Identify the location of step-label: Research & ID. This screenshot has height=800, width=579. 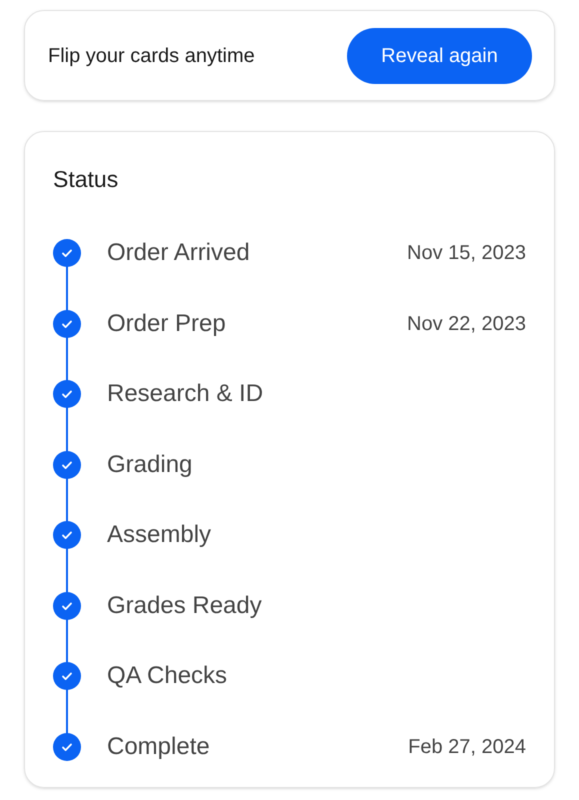
(185, 394).